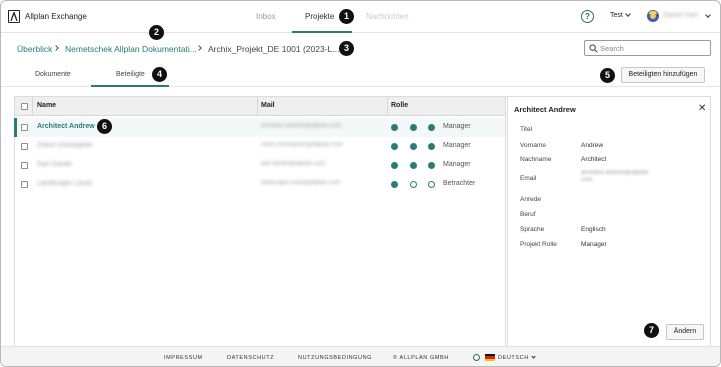 This screenshot has width=721, height=367. I want to click on detail-label-beruf: Beruf, so click(528, 214).